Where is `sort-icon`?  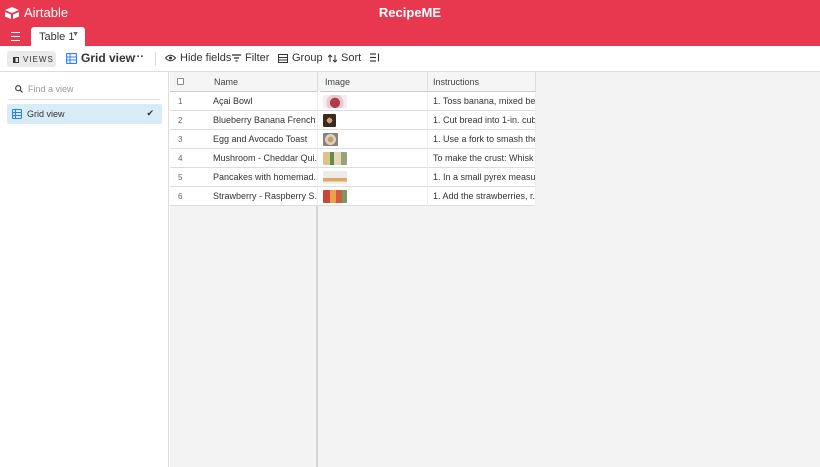 sort-icon is located at coordinates (332, 58).